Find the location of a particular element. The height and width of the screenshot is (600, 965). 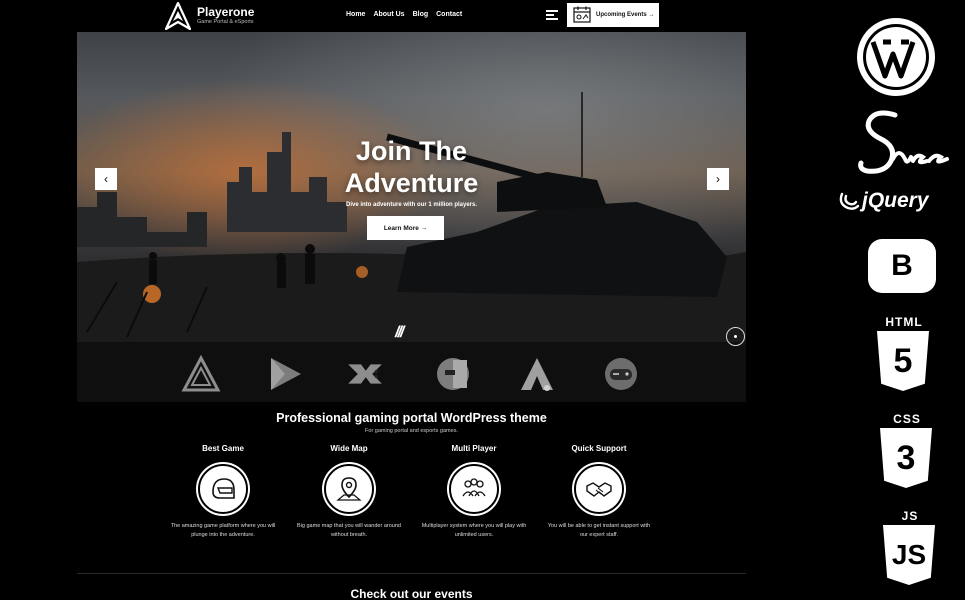

brand-logo: Playerone Game Portal & eSports is located at coordinates (209, 16).